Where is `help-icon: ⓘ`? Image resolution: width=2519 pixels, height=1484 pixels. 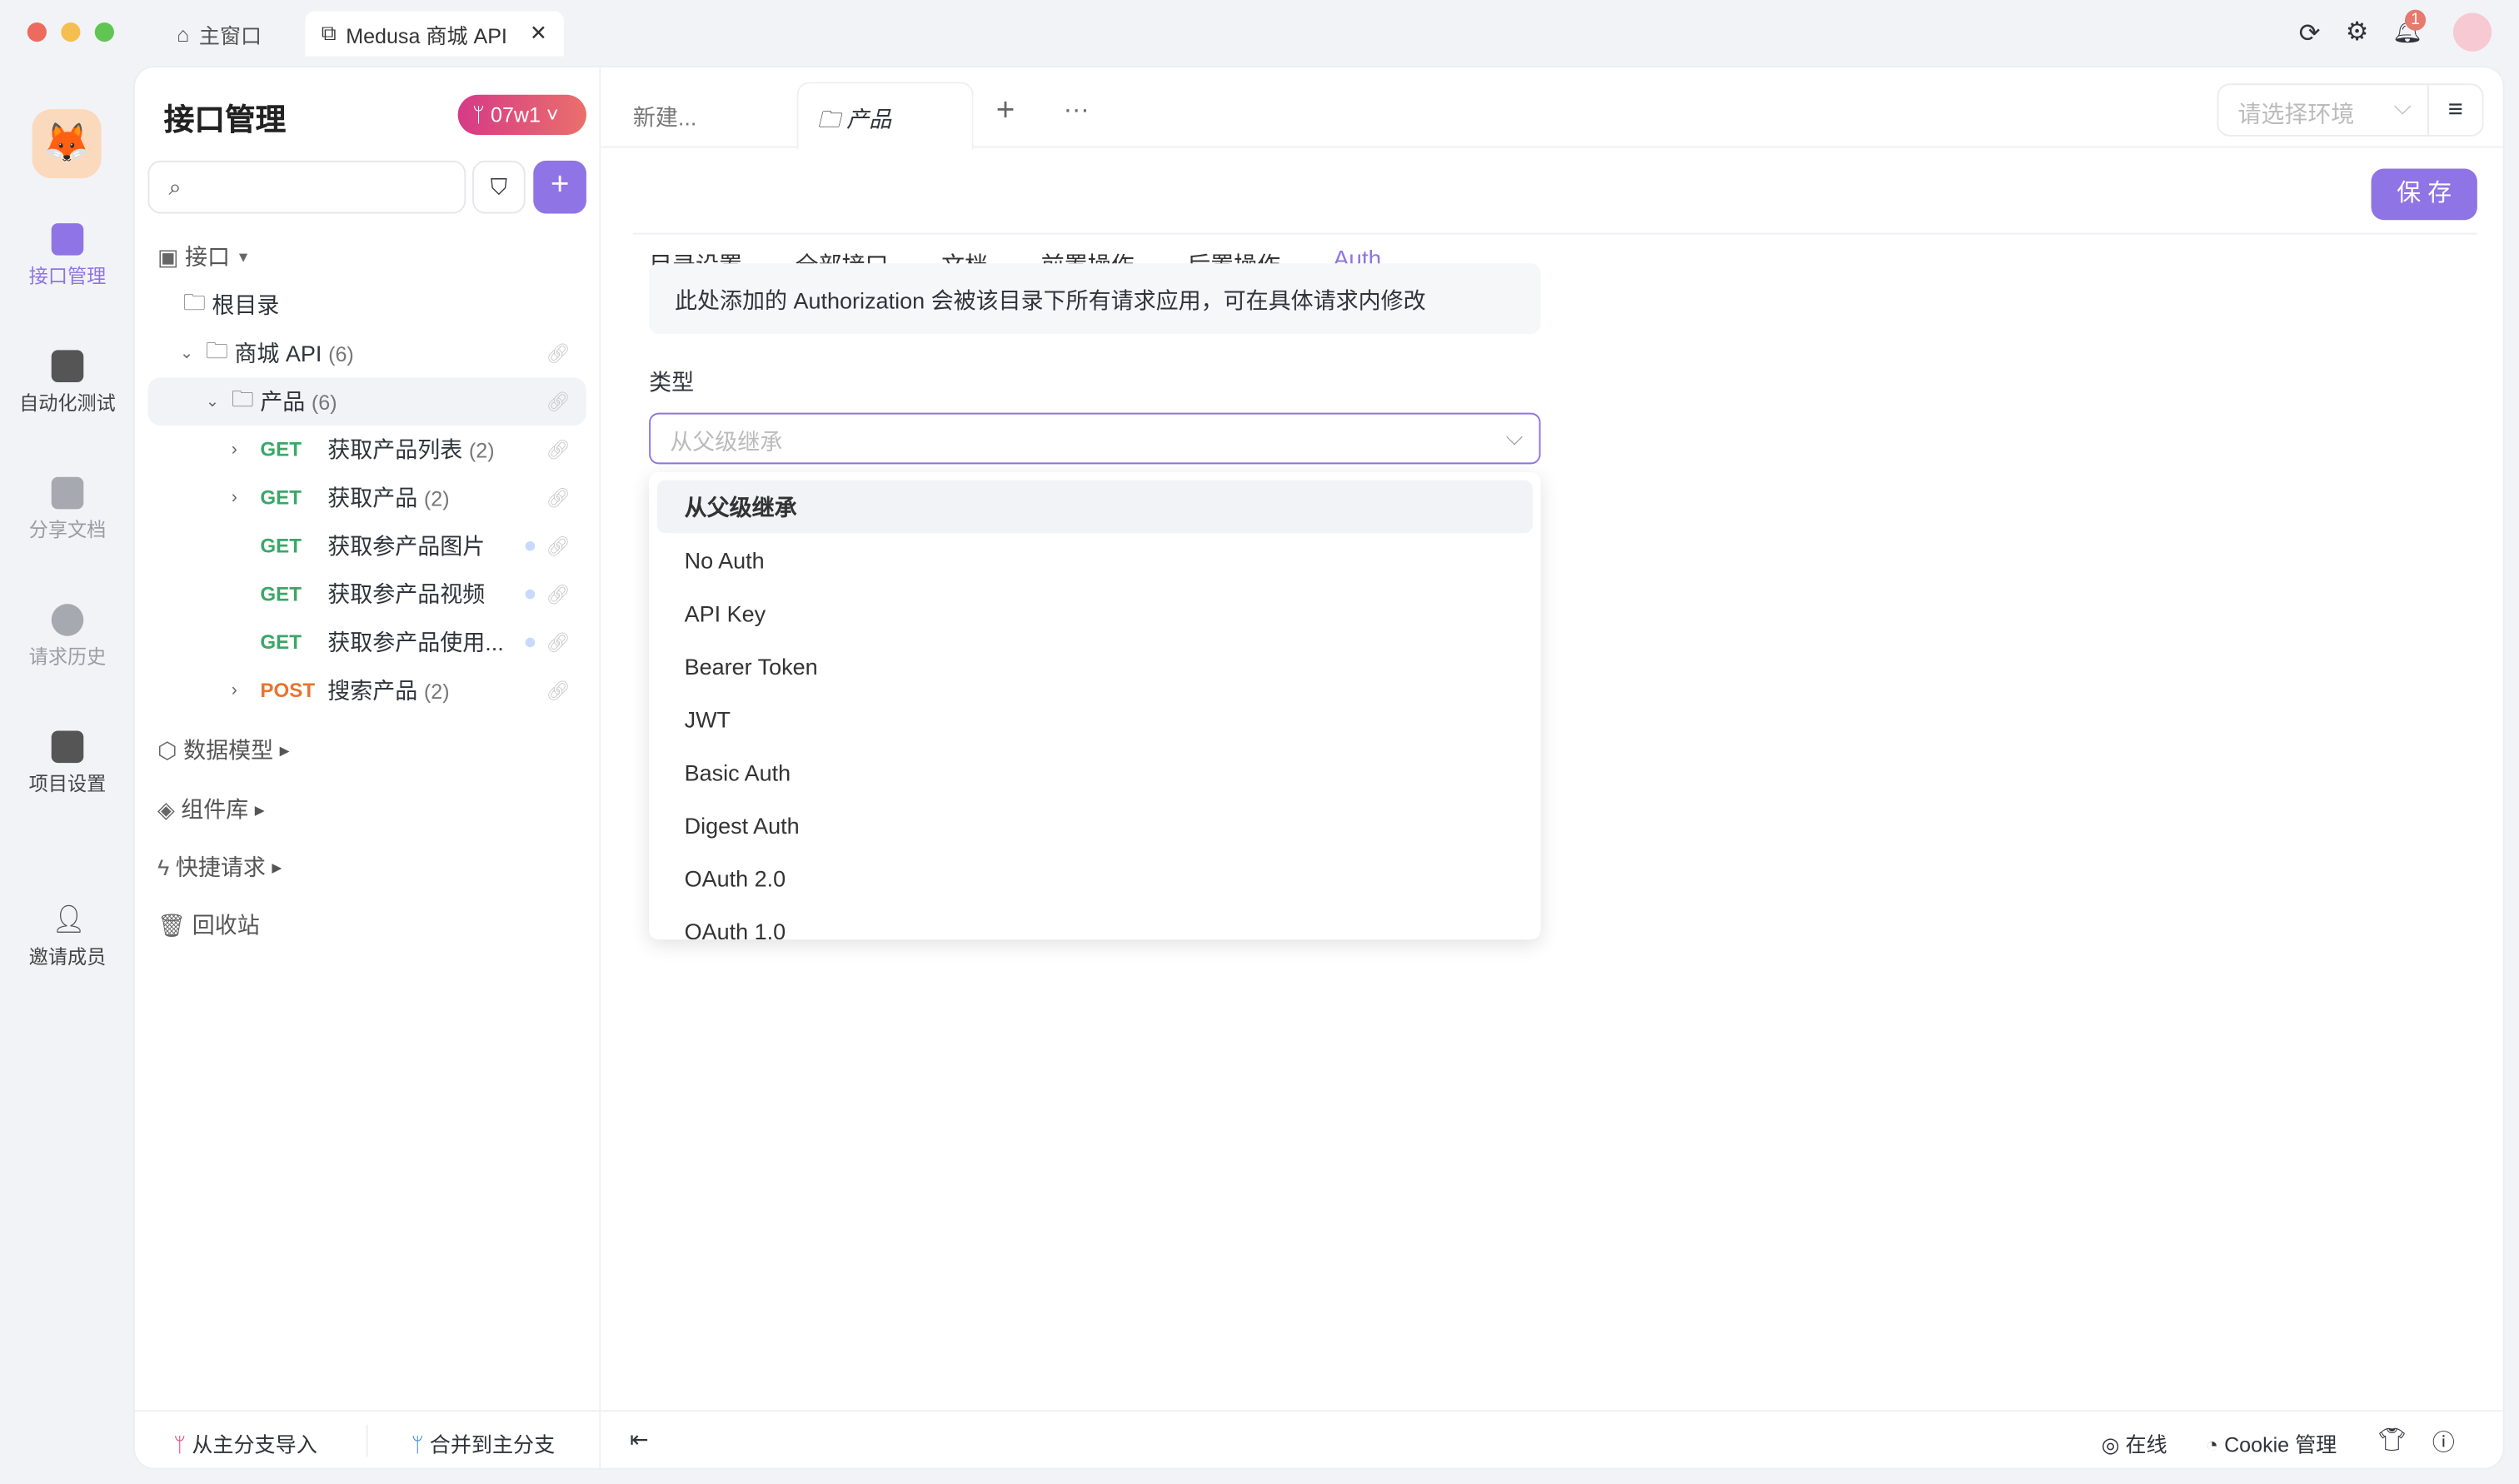
help-icon: ⓘ is located at coordinates (2443, 1443).